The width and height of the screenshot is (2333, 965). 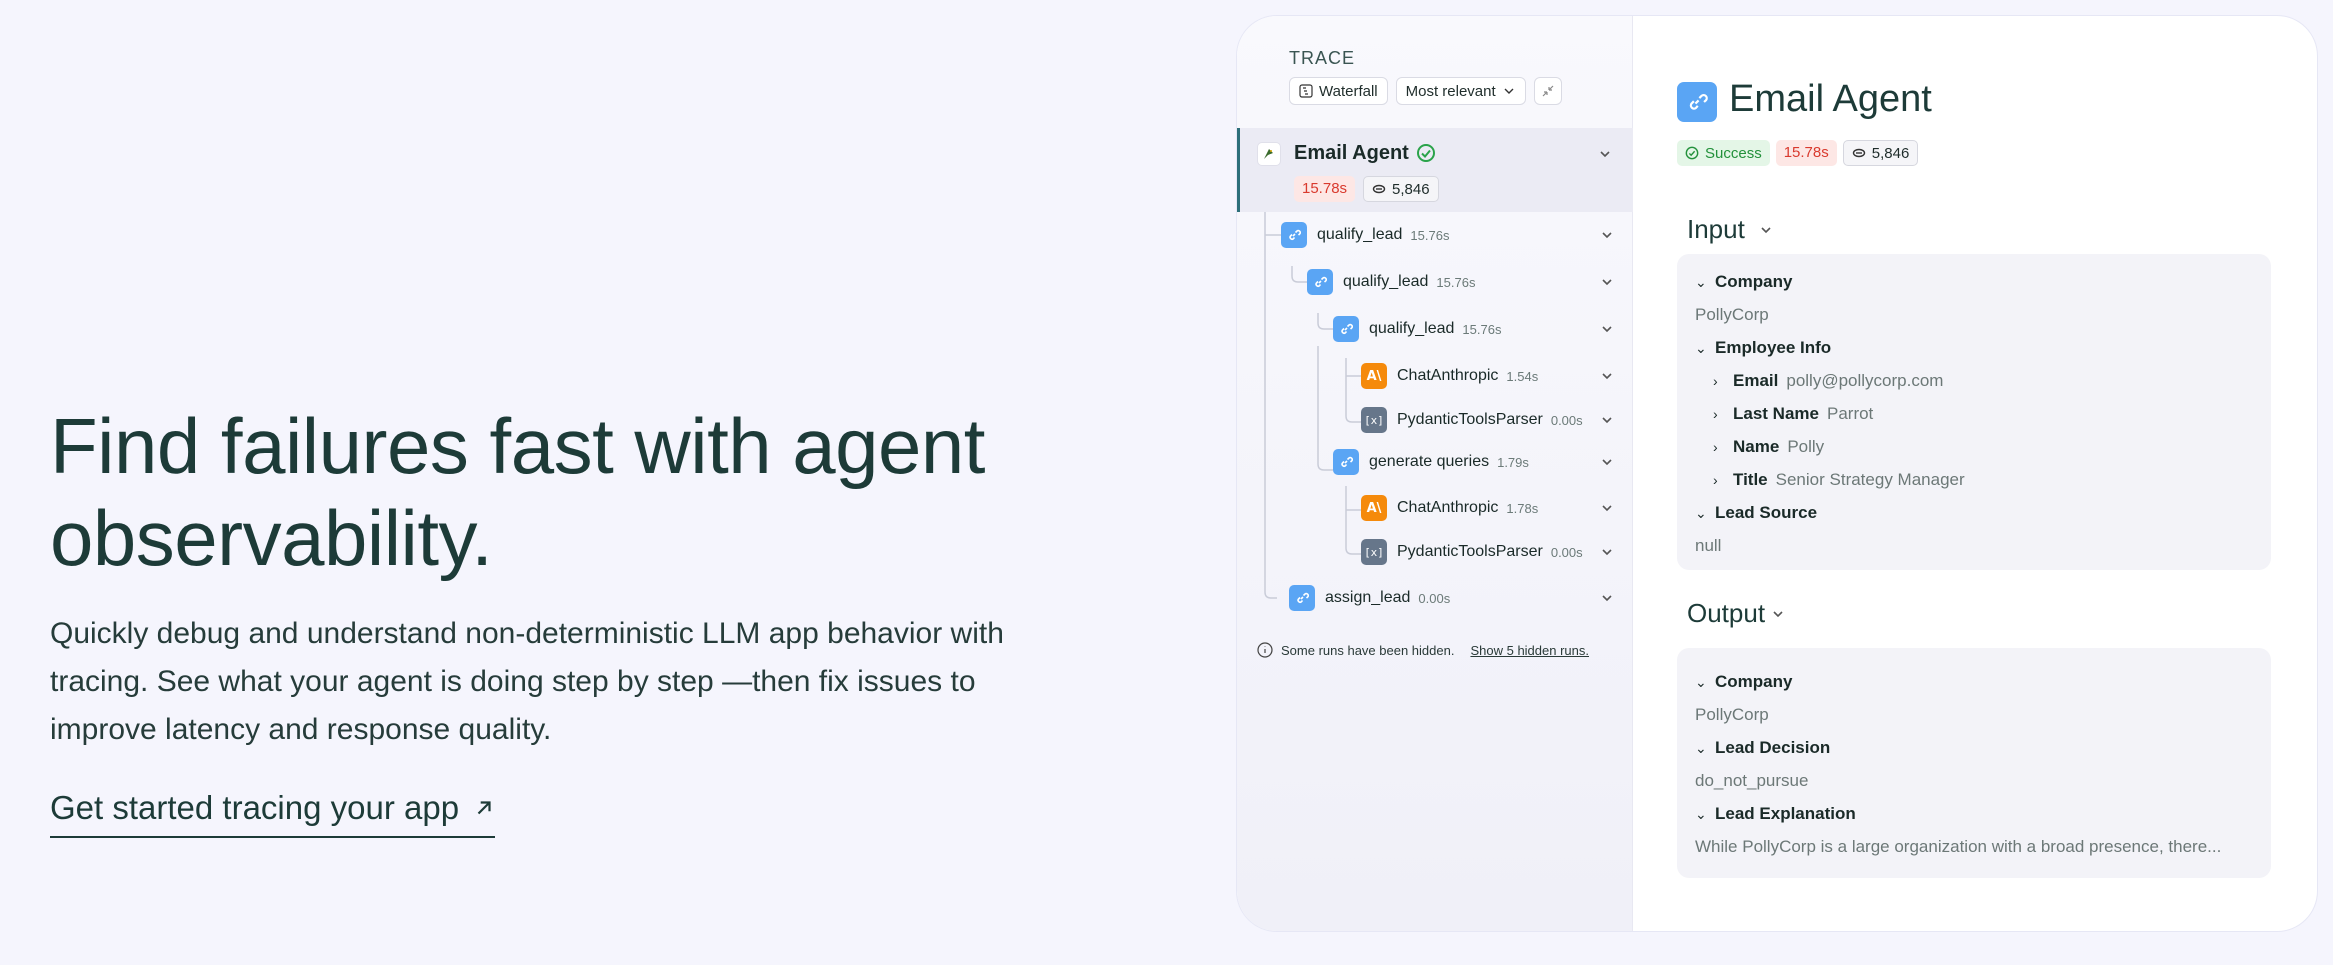 I want to click on field-value: polly@pollycorp.com, so click(x=1865, y=380).